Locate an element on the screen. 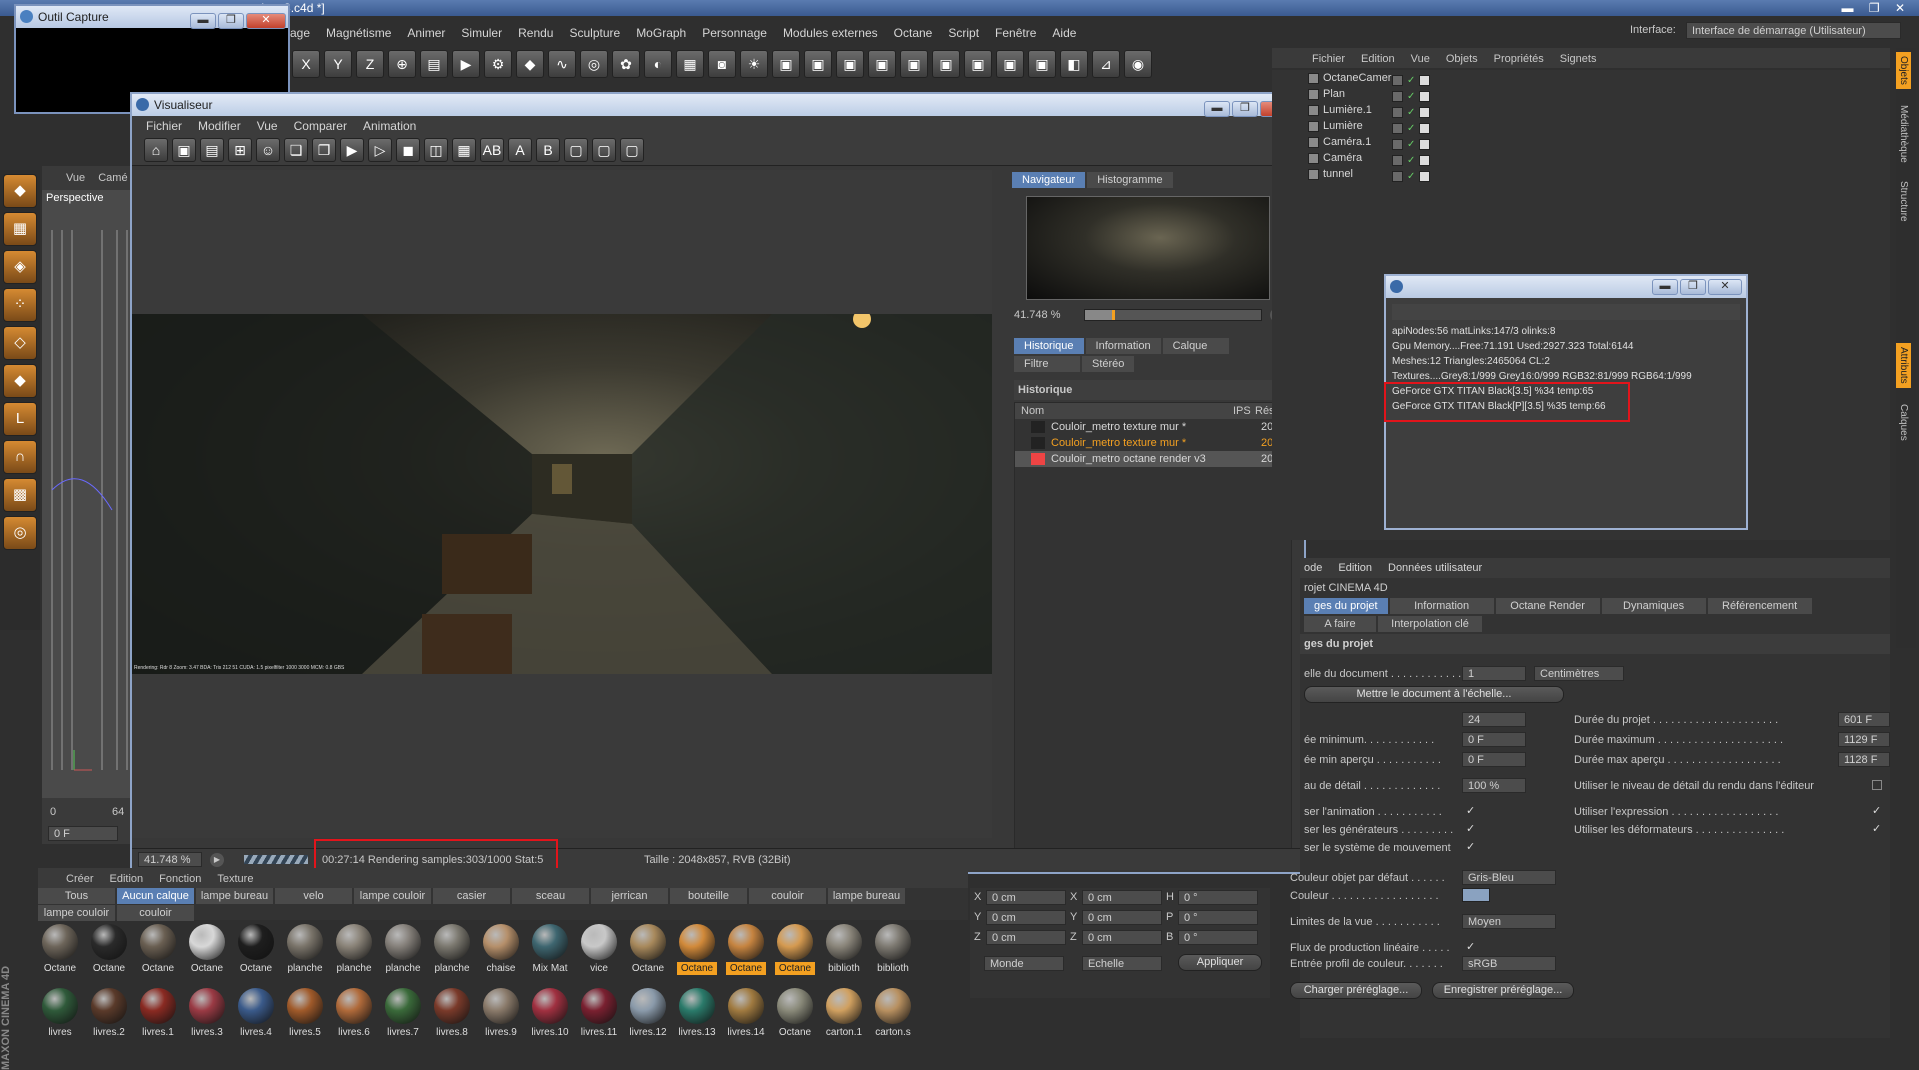 The width and height of the screenshot is (1919, 1070). color-default-select: Gris-Bleu is located at coordinates (1509, 877).